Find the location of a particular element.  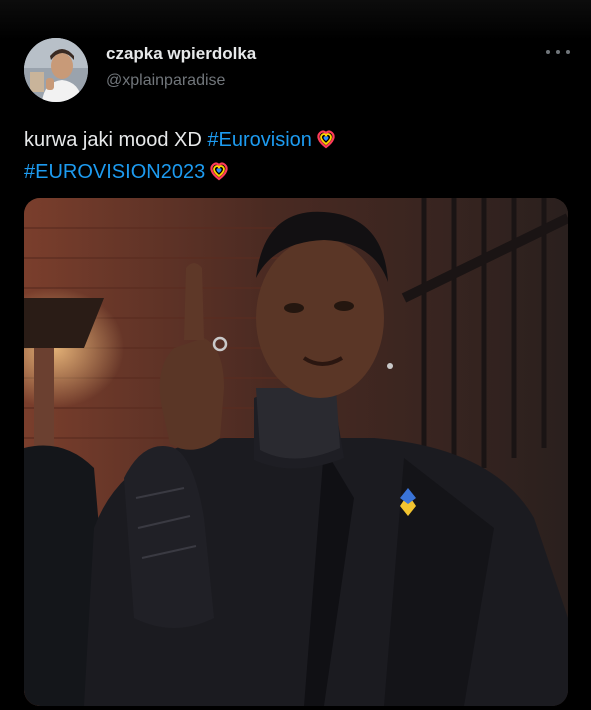

tweet-text-prefix: kurwa jaki mood XD is located at coordinates (116, 140).